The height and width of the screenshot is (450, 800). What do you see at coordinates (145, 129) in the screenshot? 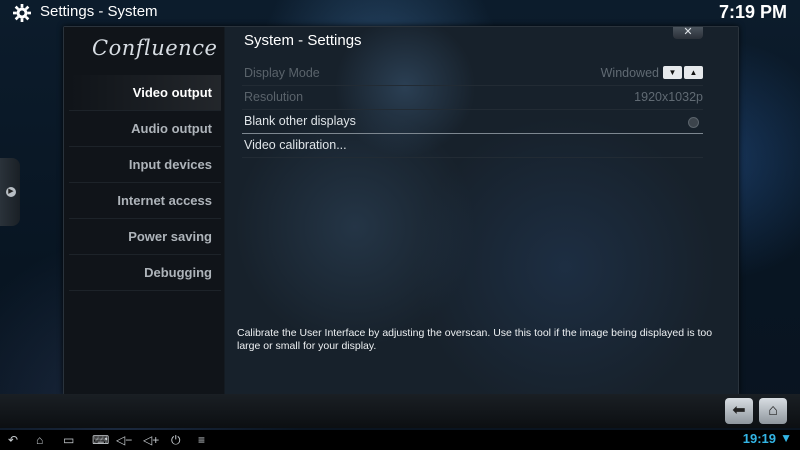
I see `category-audio-output: Audio output` at bounding box center [145, 129].